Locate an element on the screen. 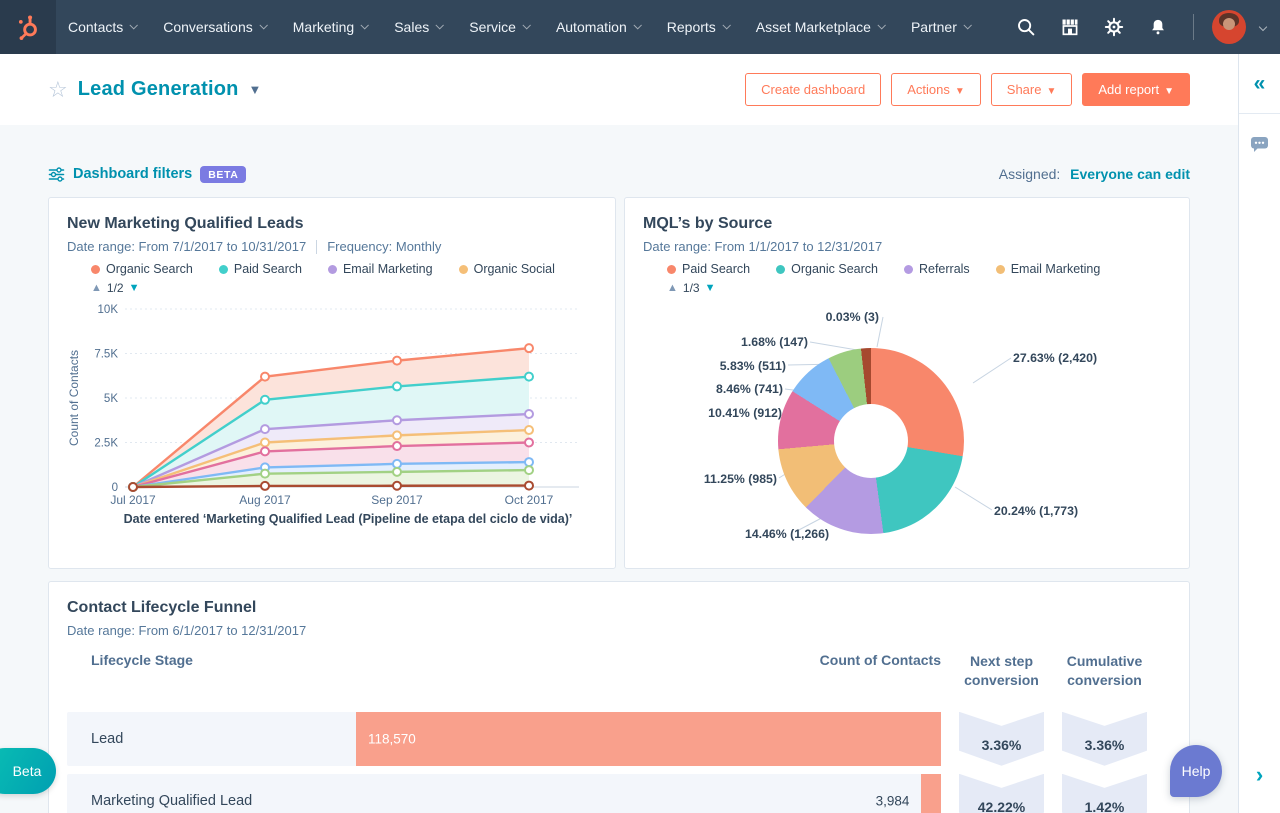 Image resolution: width=1280 pixels, height=813 pixels. donut-hole is located at coordinates (871, 441).